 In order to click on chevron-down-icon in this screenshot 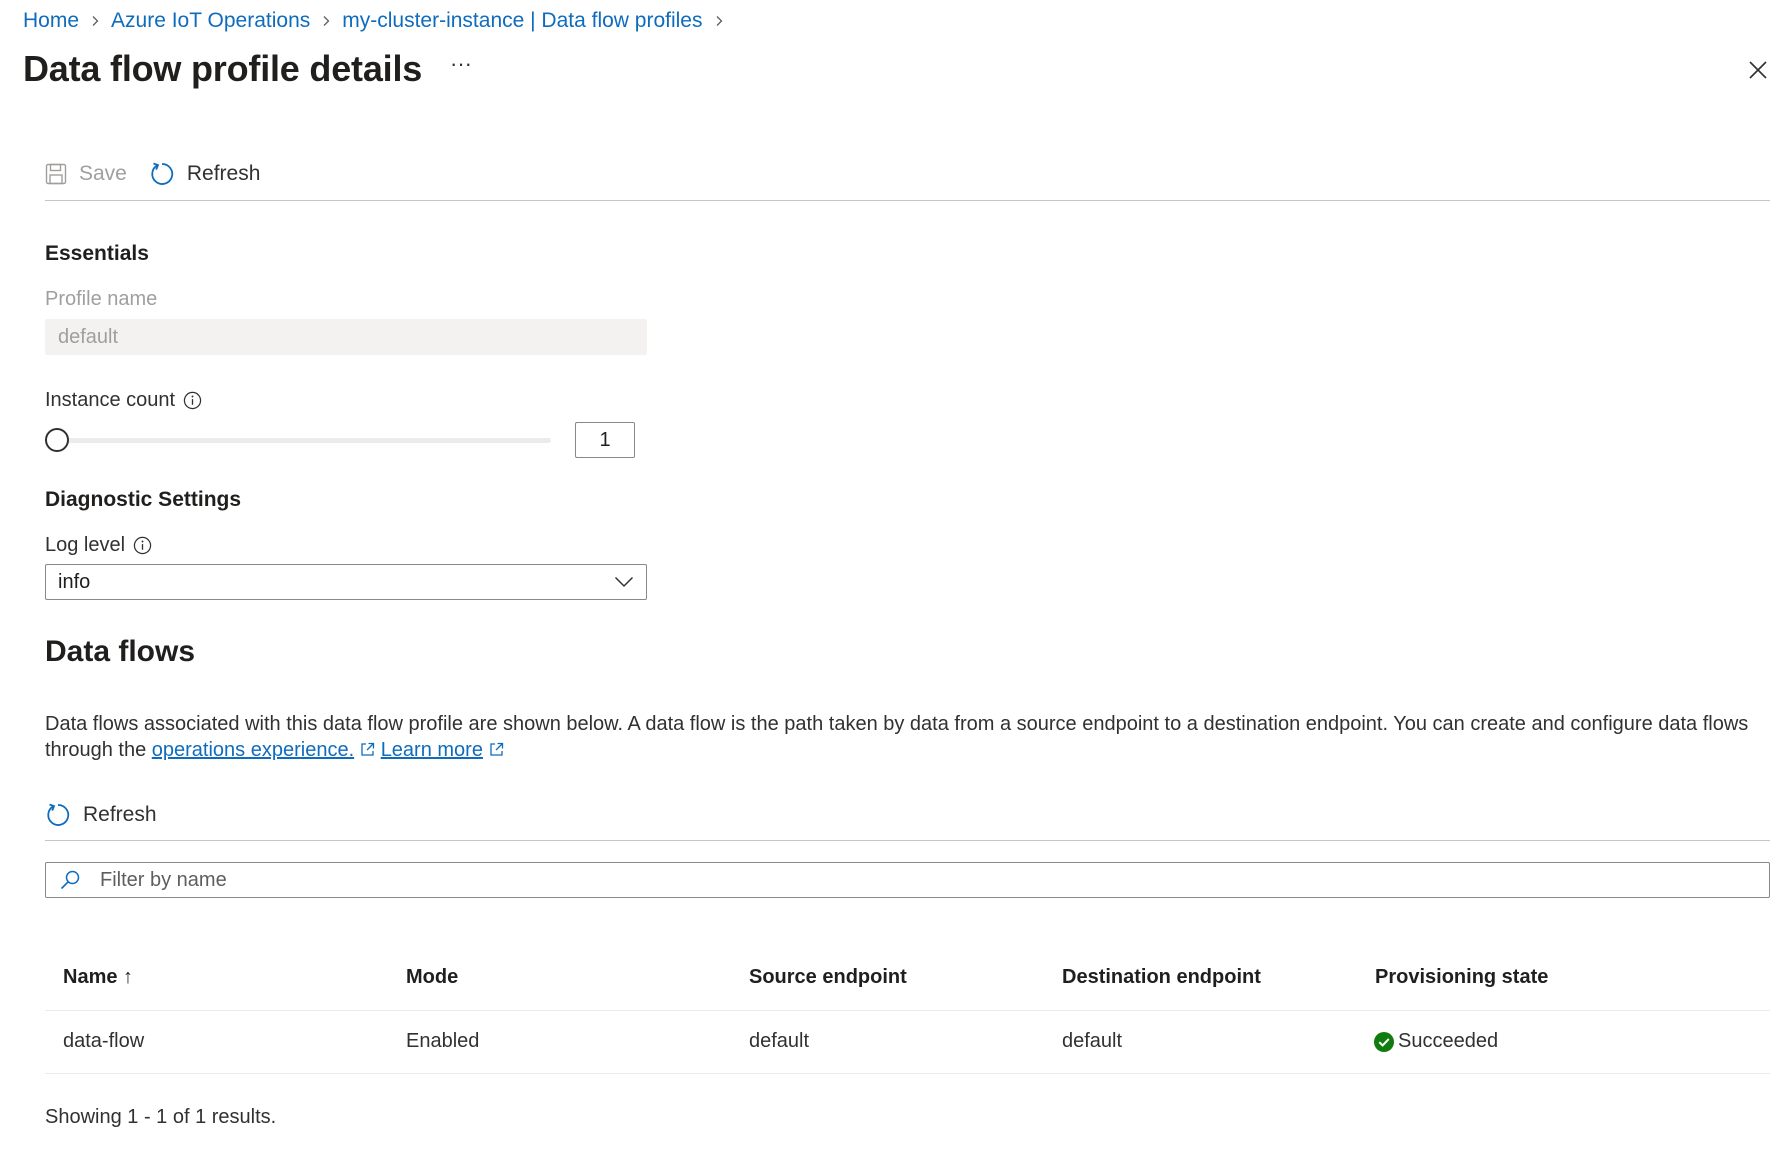, I will do `click(624, 582)`.